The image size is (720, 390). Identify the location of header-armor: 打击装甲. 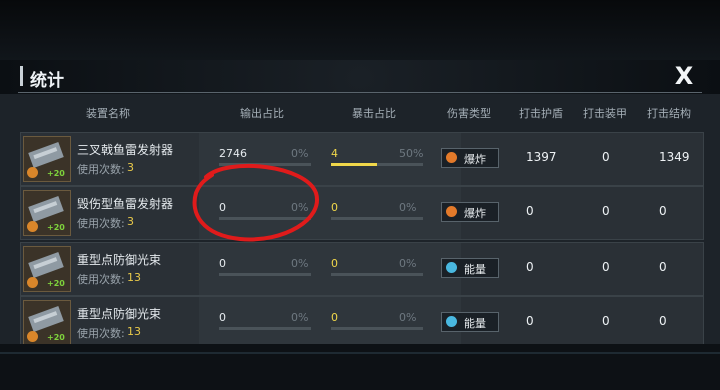
(605, 113).